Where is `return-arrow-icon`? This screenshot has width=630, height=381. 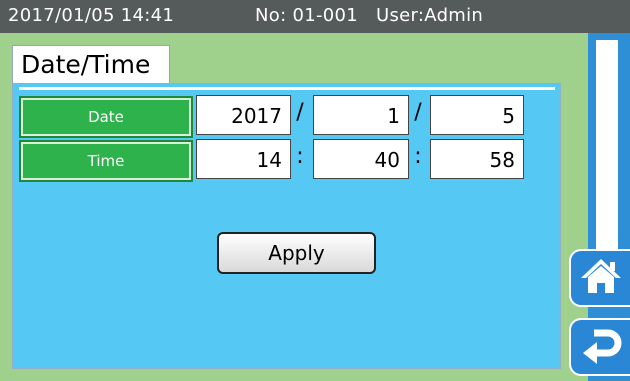
return-arrow-icon is located at coordinates (601, 347).